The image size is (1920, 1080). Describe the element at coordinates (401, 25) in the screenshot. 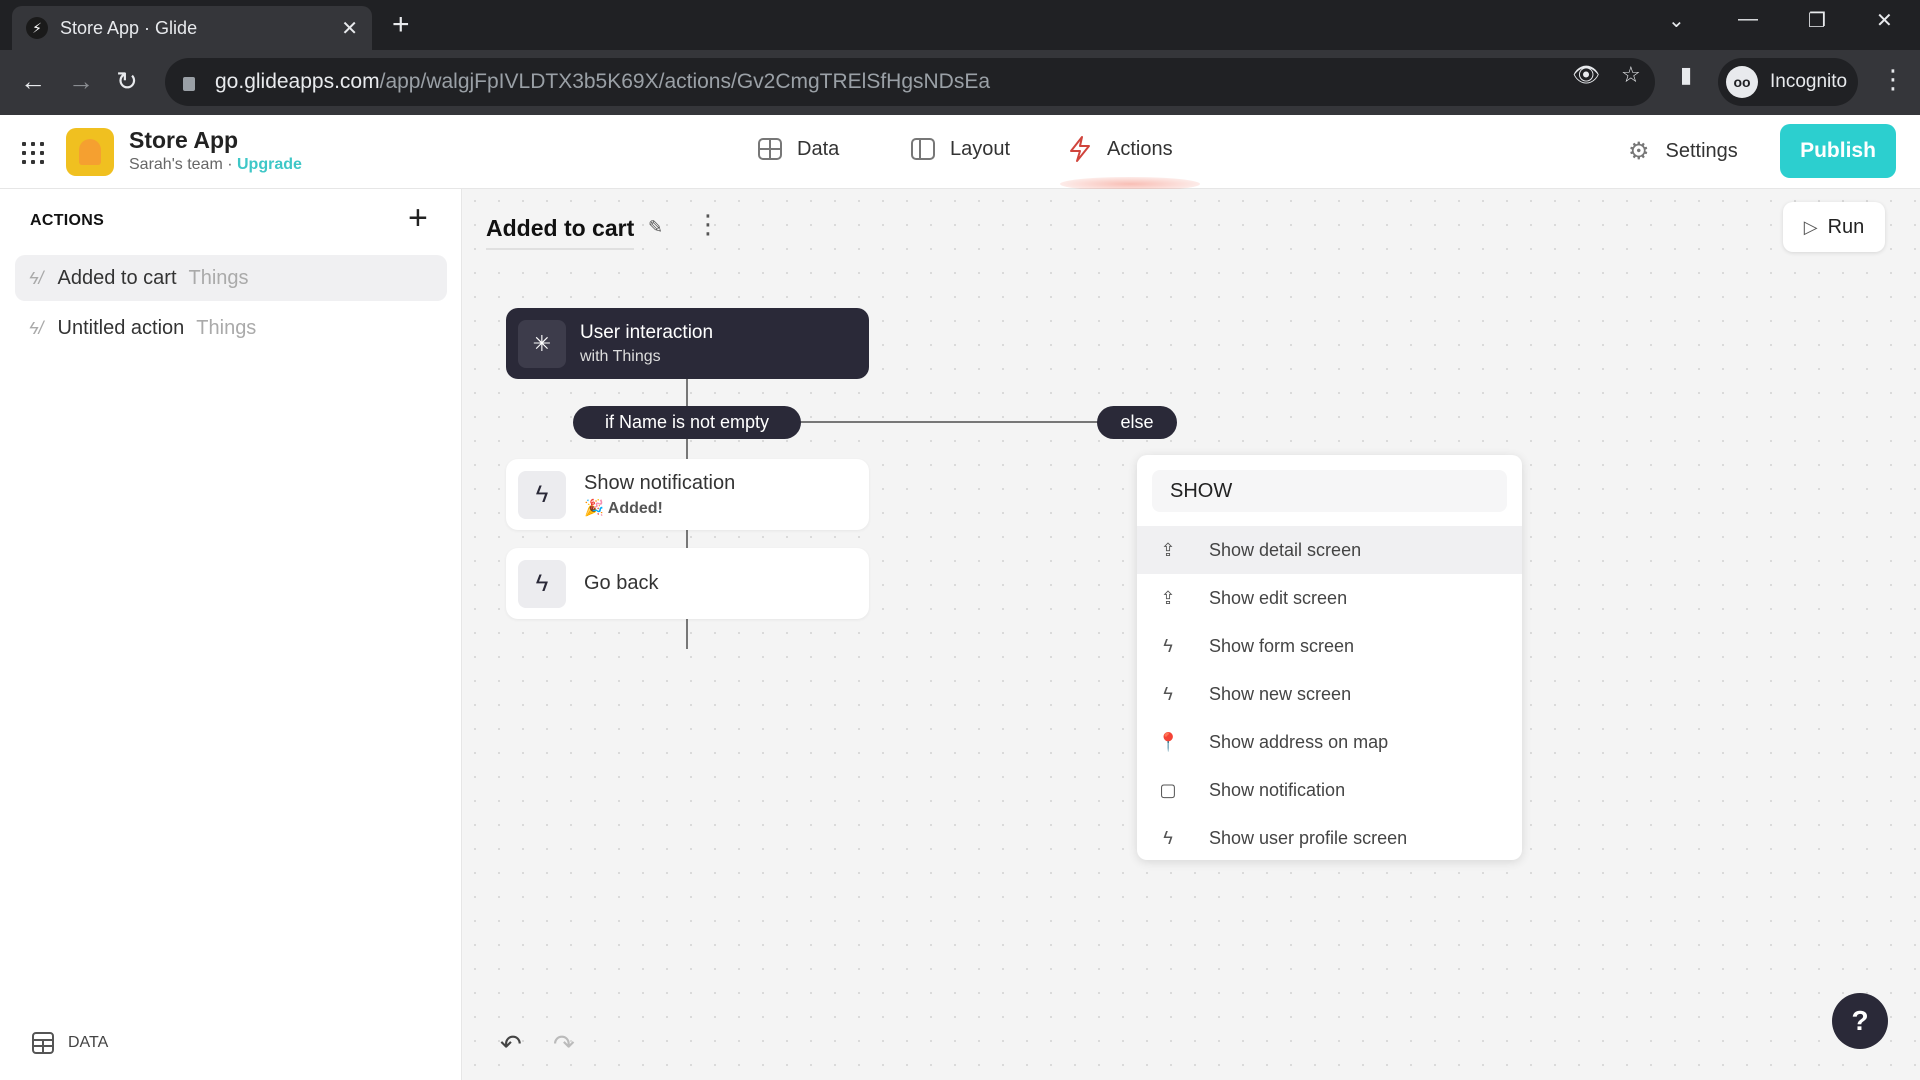

I see `new-tab-button: +` at that location.